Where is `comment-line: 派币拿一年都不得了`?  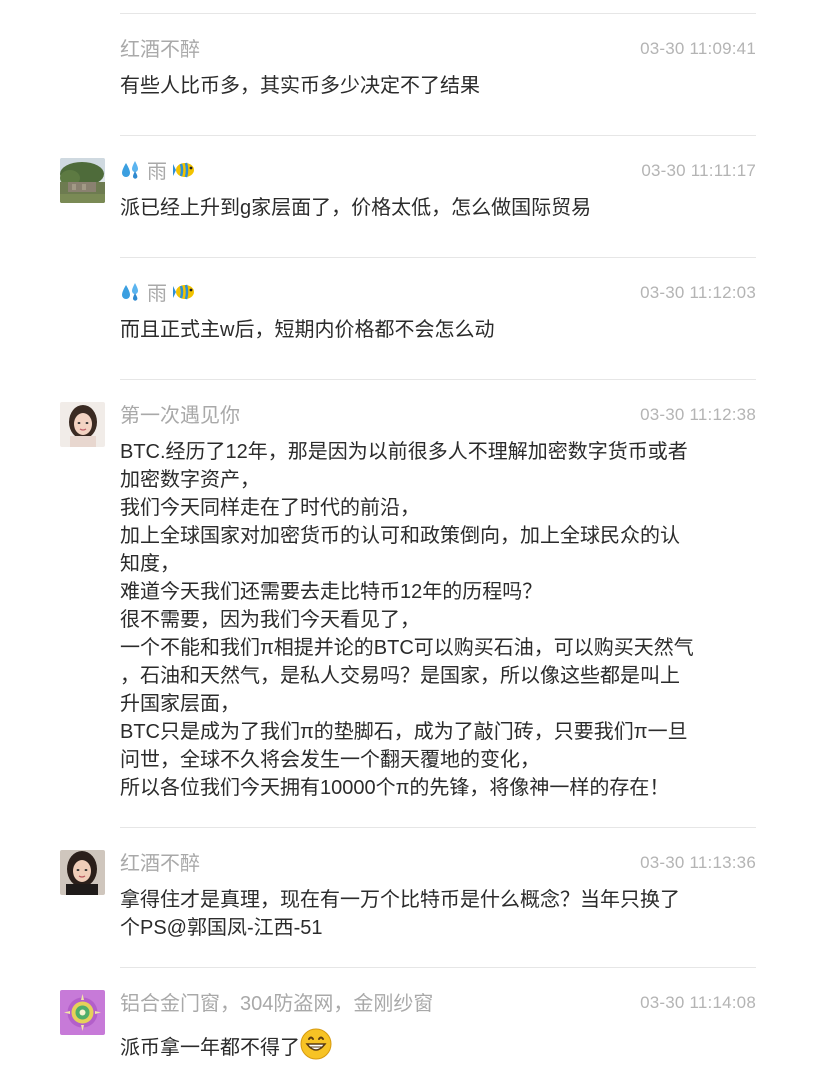 comment-line: 派币拿一年都不得了 is located at coordinates (210, 1048).